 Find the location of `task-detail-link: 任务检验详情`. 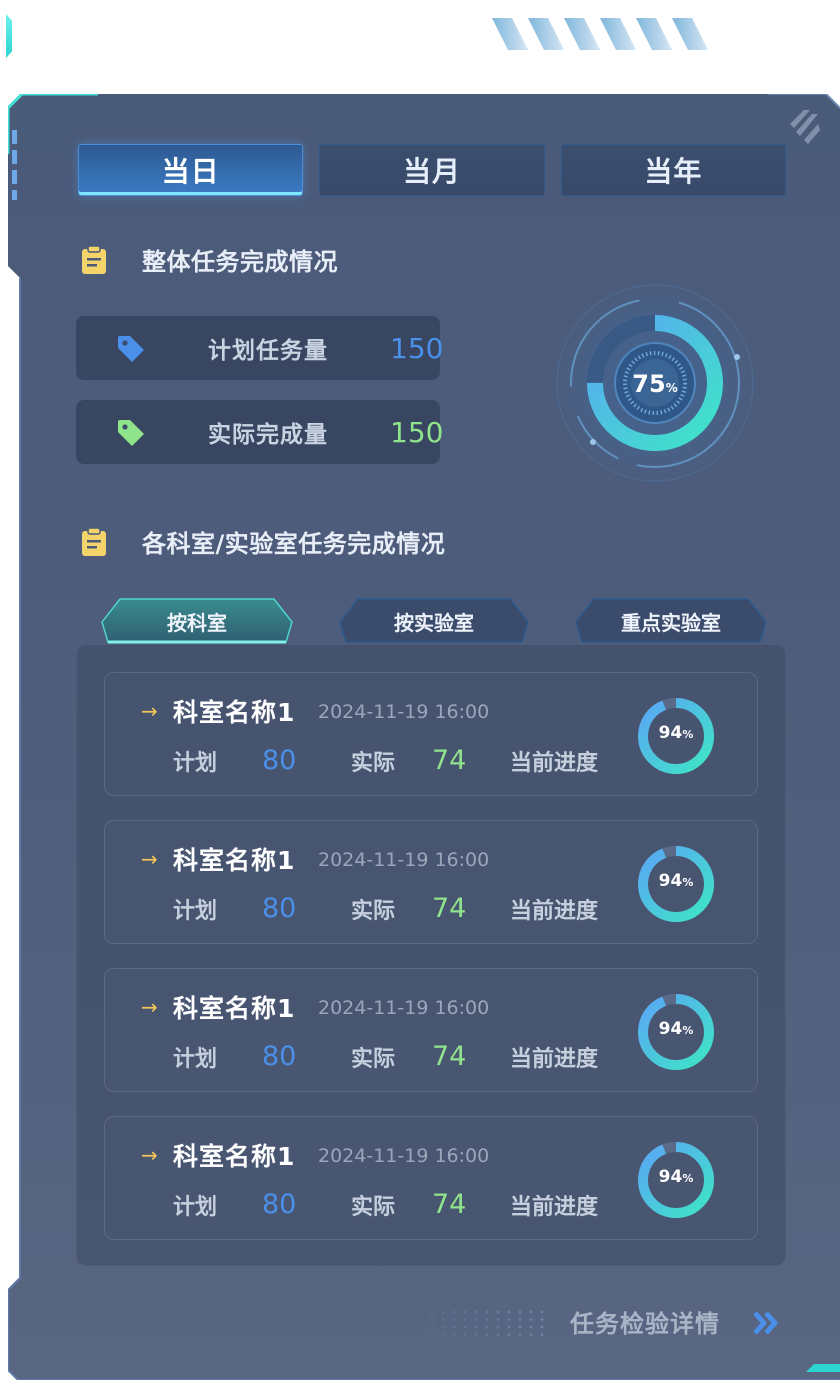

task-detail-link: 任务检验详情 is located at coordinates (645, 1321).